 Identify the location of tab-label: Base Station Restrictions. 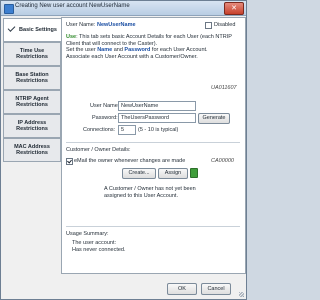
(32, 78).